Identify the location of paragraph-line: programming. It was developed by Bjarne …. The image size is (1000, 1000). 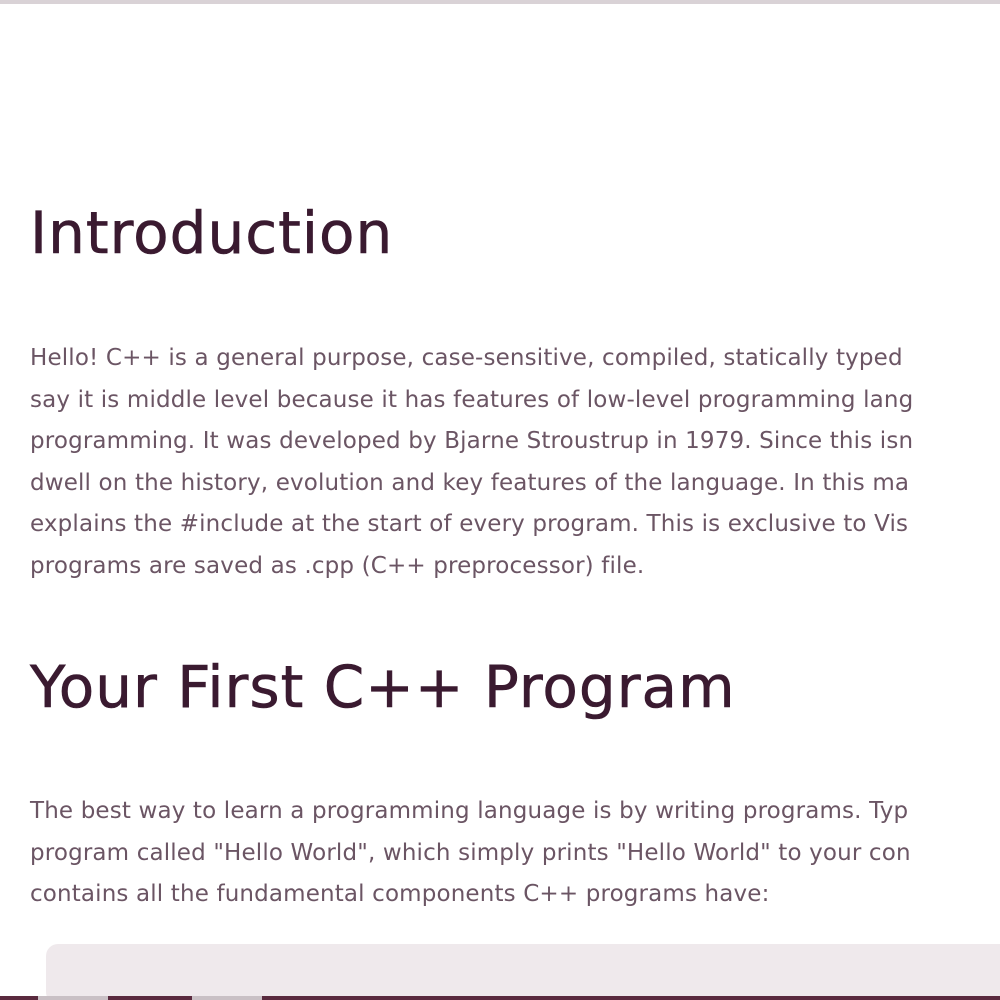
(472, 441).